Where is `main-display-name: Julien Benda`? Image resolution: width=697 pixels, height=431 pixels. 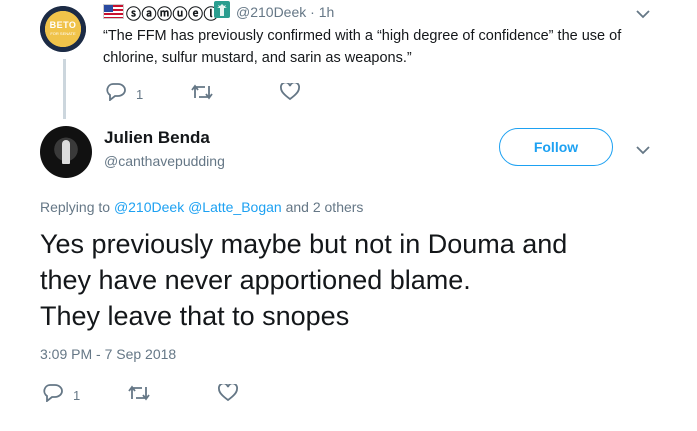 main-display-name: Julien Benda is located at coordinates (157, 138).